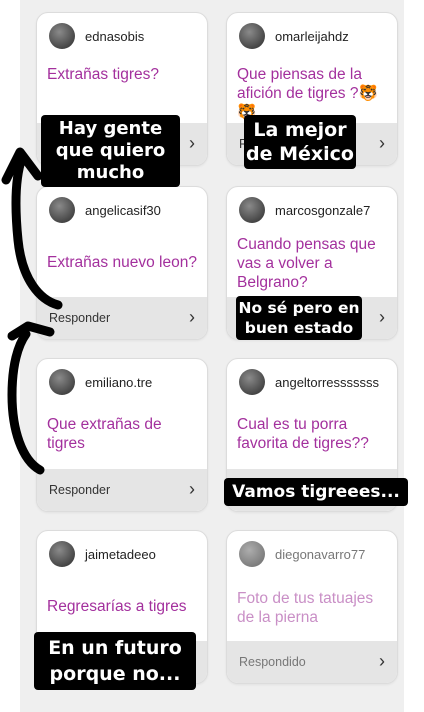 This screenshot has width=424, height=712. I want to click on hand-drawn-arrows, so click(32, 311).